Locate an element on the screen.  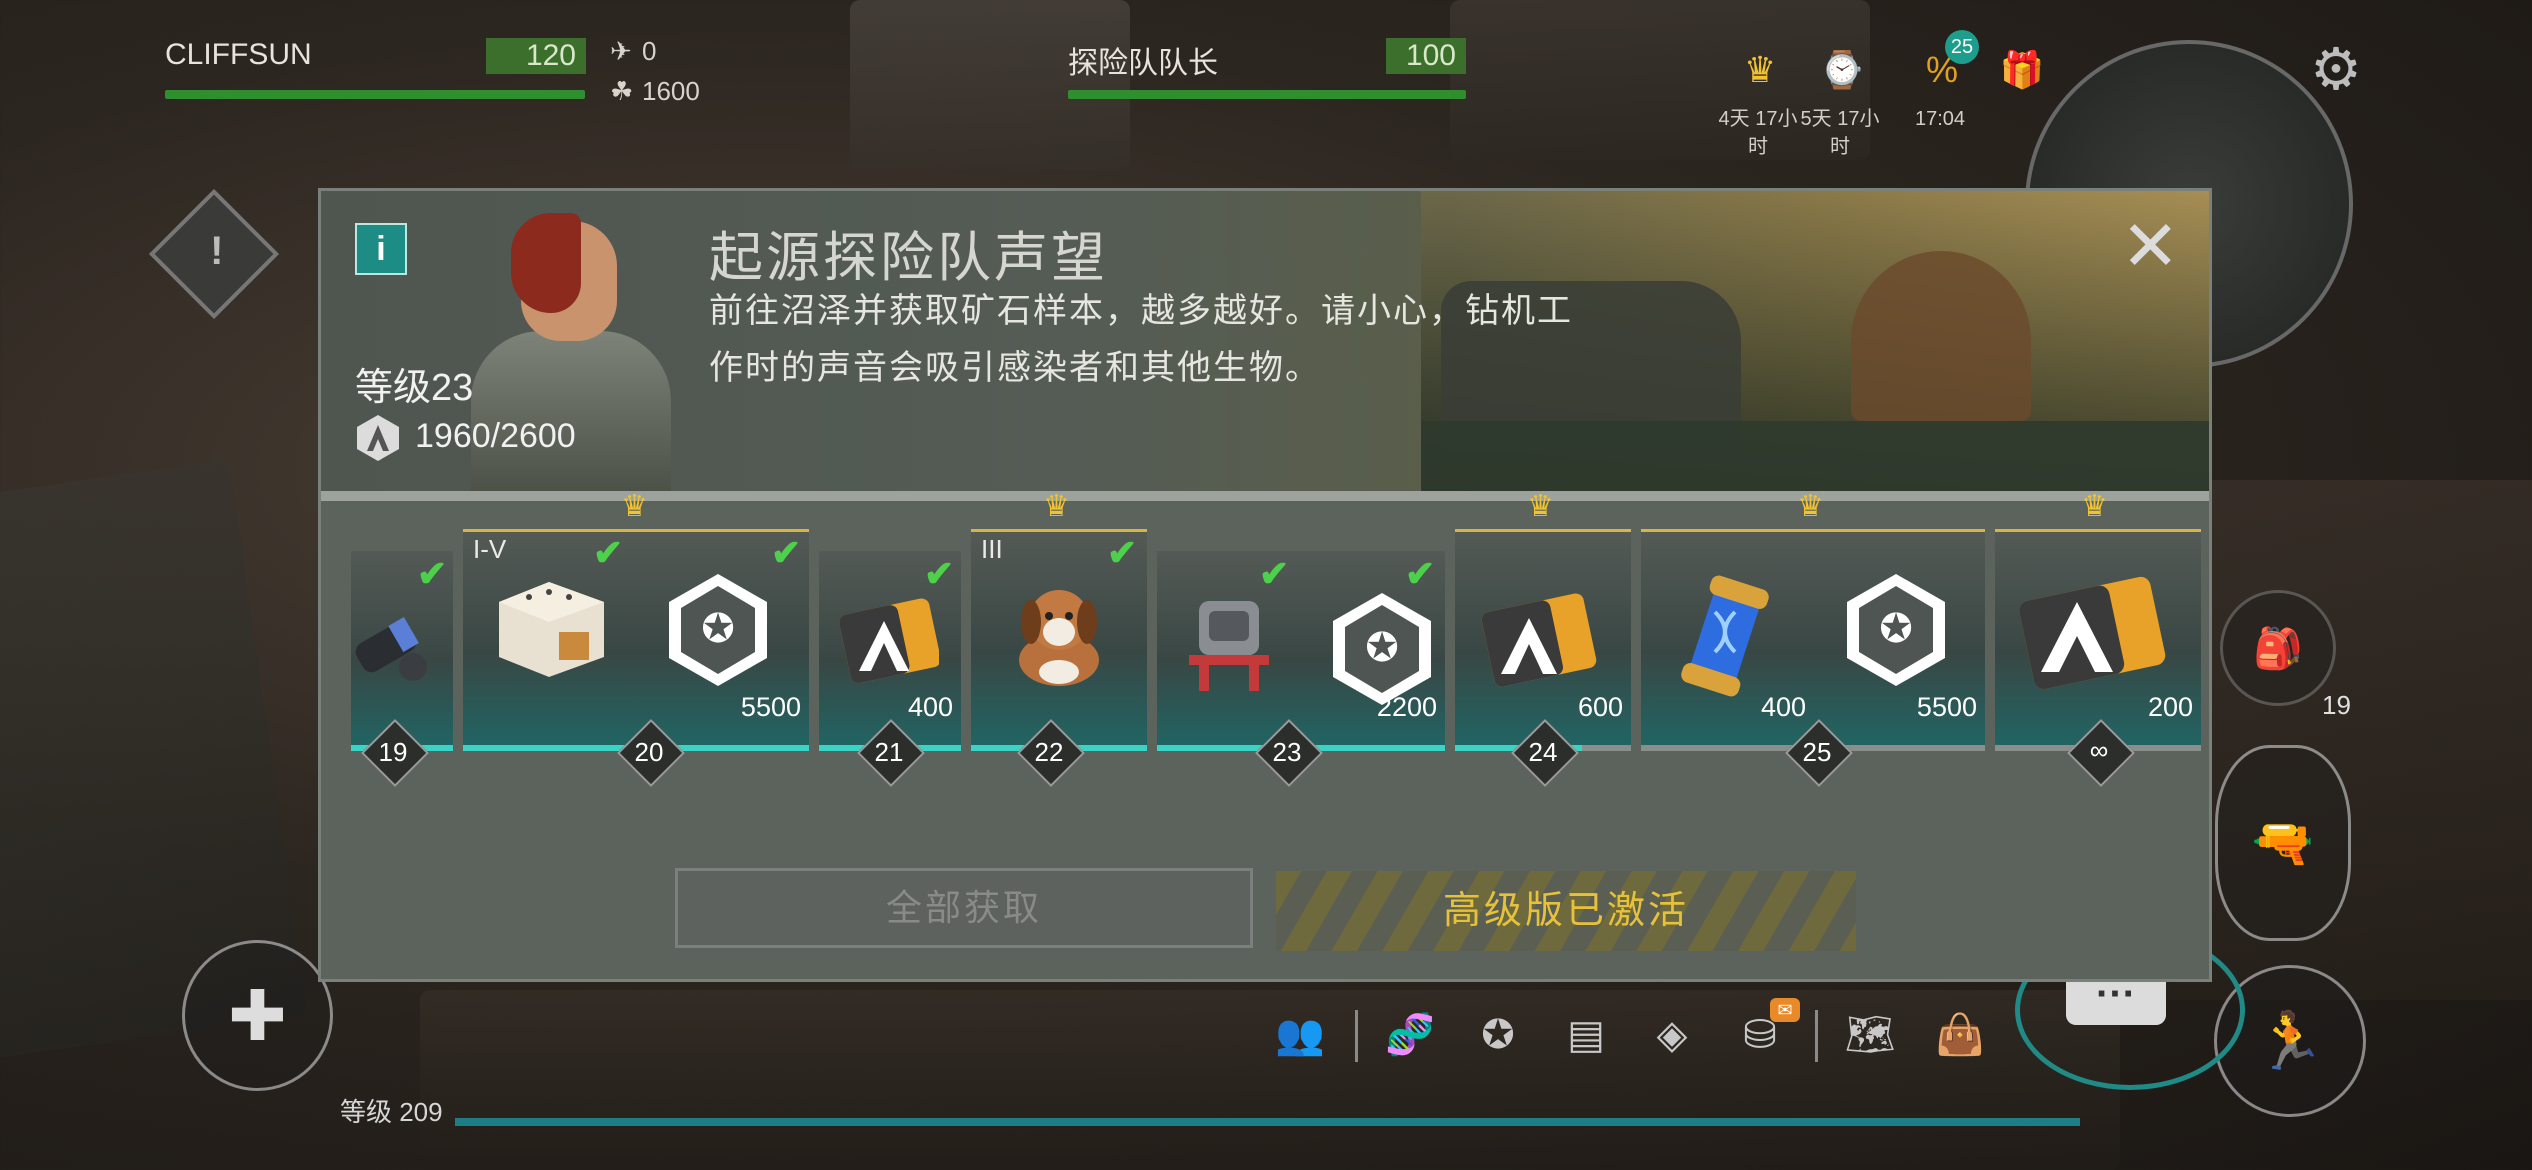
bird-icon: ✈ is located at coordinates (621, 51).